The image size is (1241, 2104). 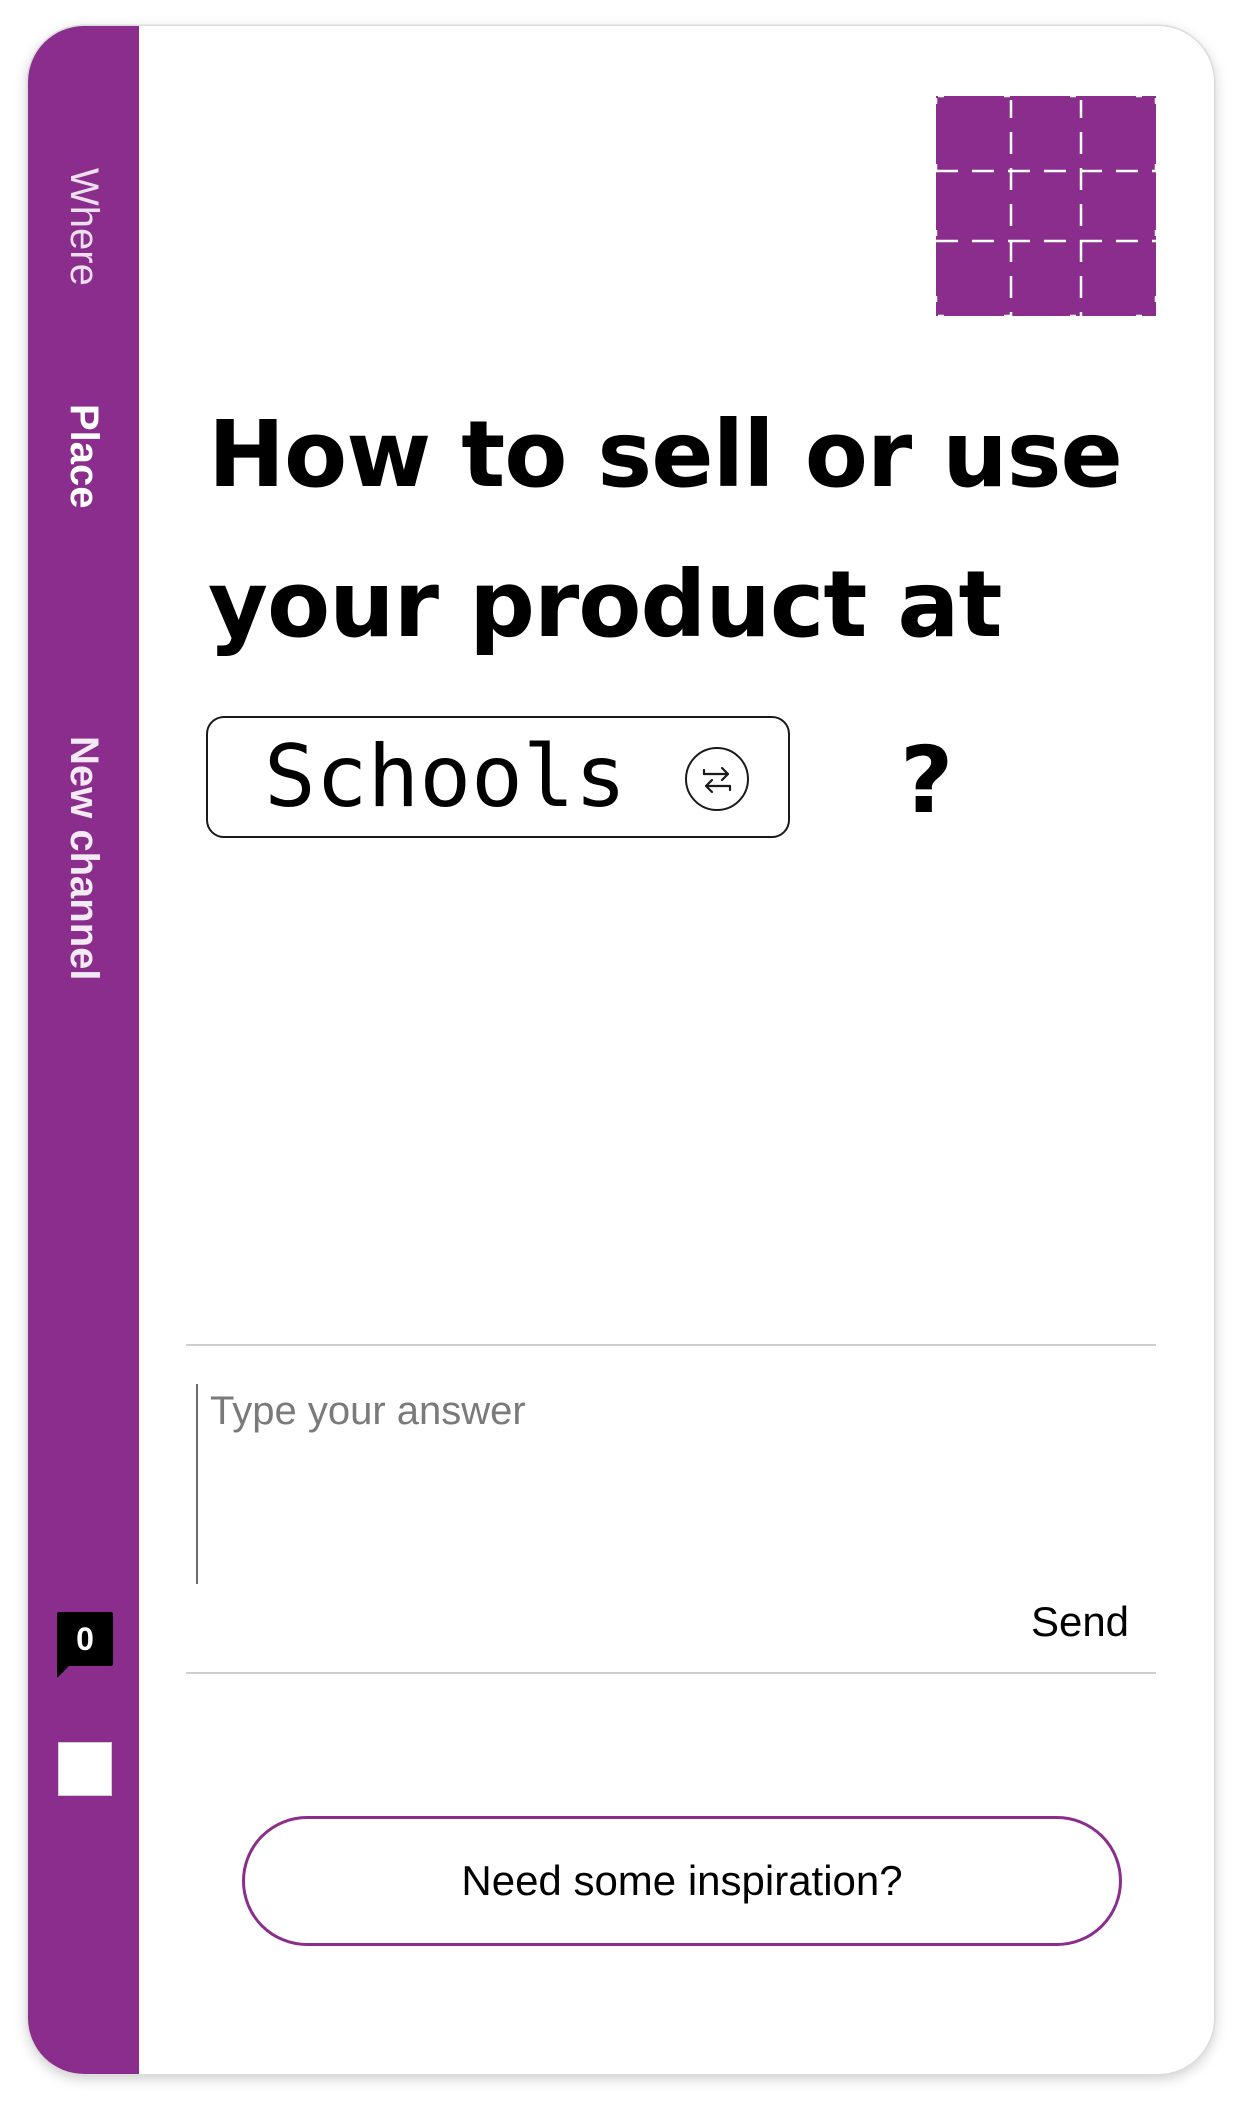 I want to click on question-mark: ?, so click(x=927, y=780).